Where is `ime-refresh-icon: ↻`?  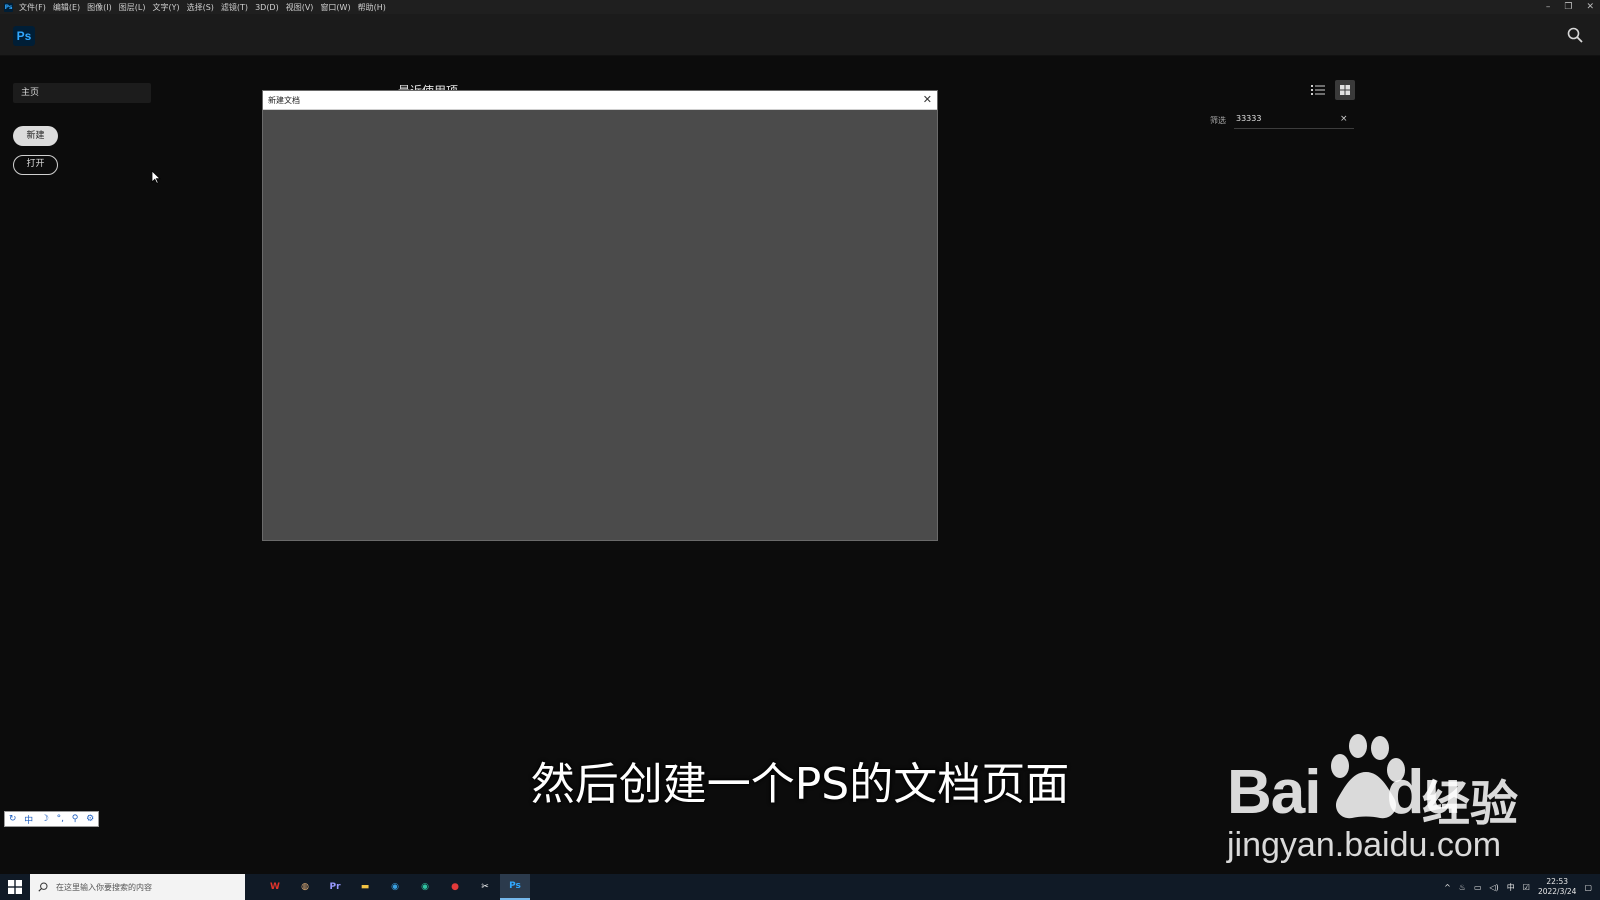
ime-refresh-icon: ↻ is located at coordinates (13, 819).